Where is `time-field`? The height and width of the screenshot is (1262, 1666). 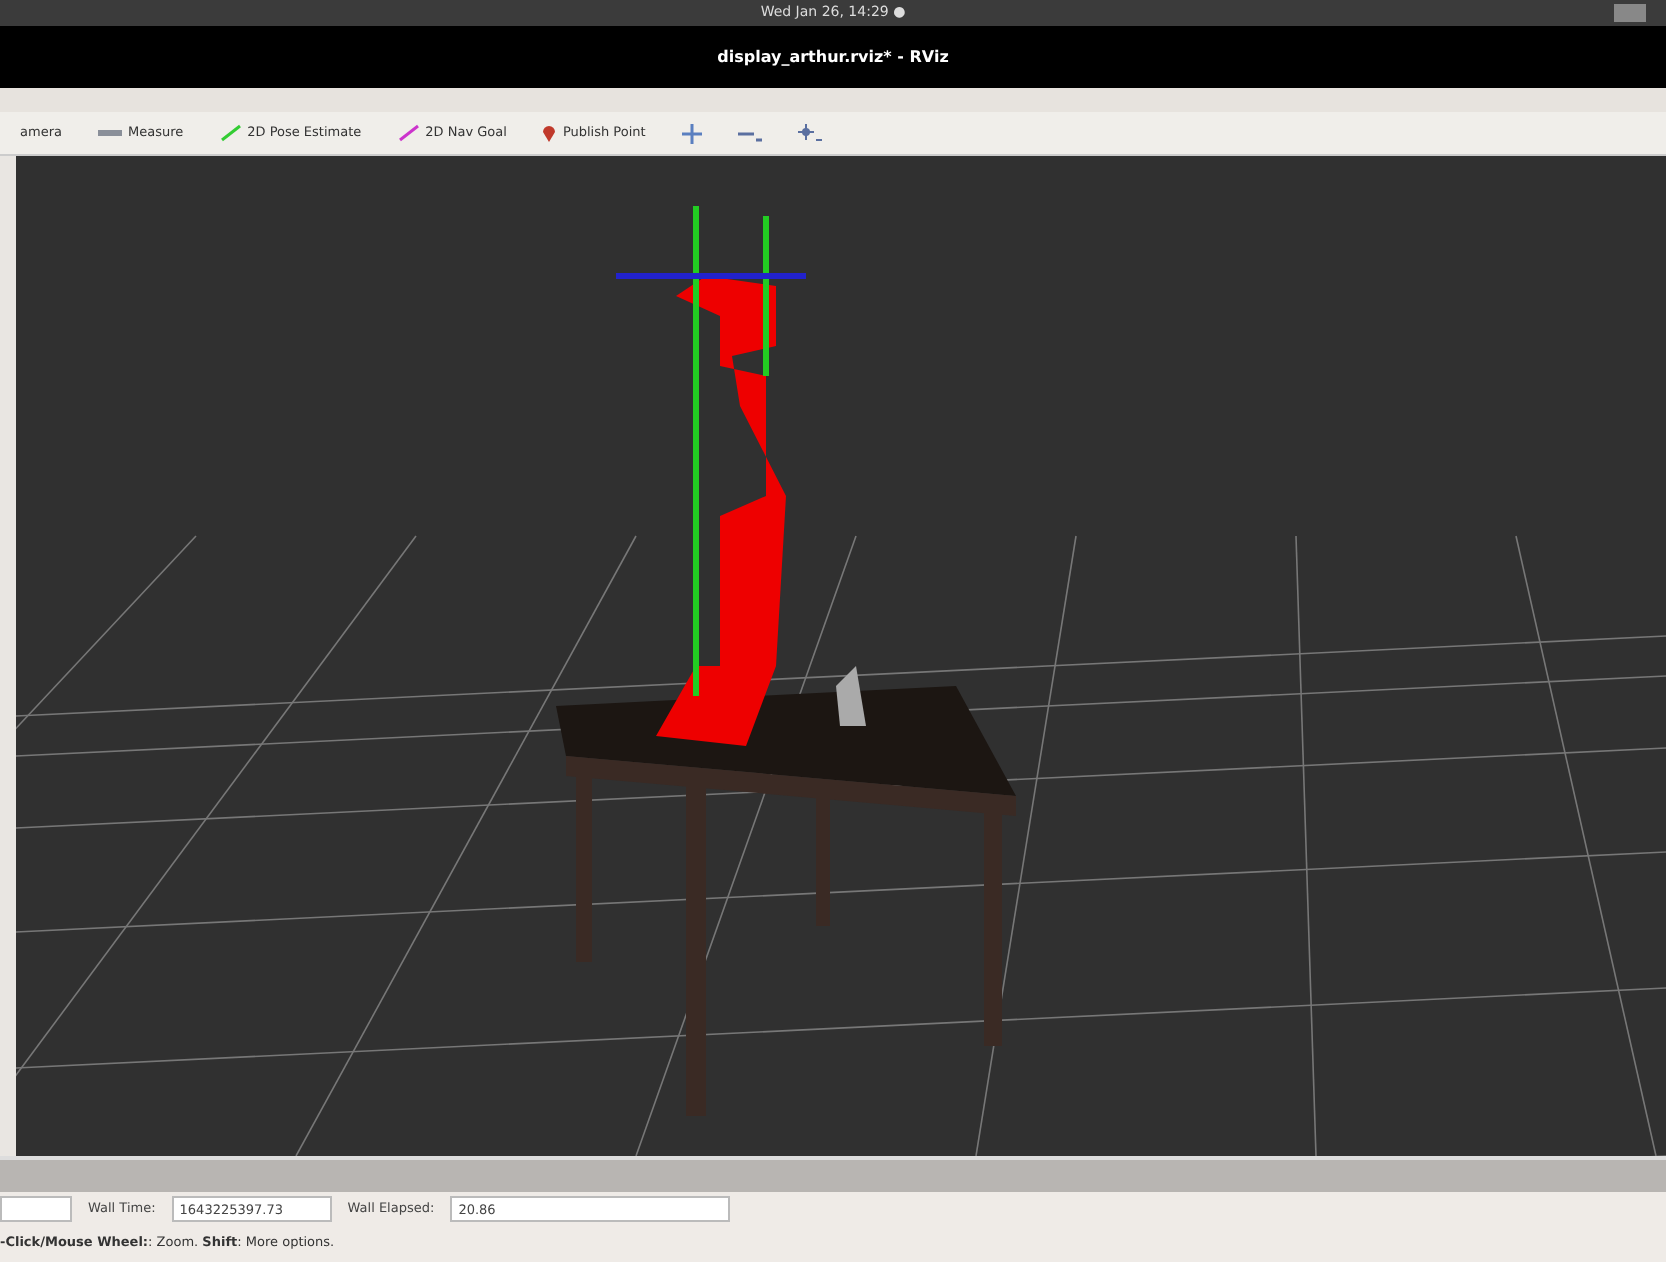
time-field is located at coordinates (36, 1209).